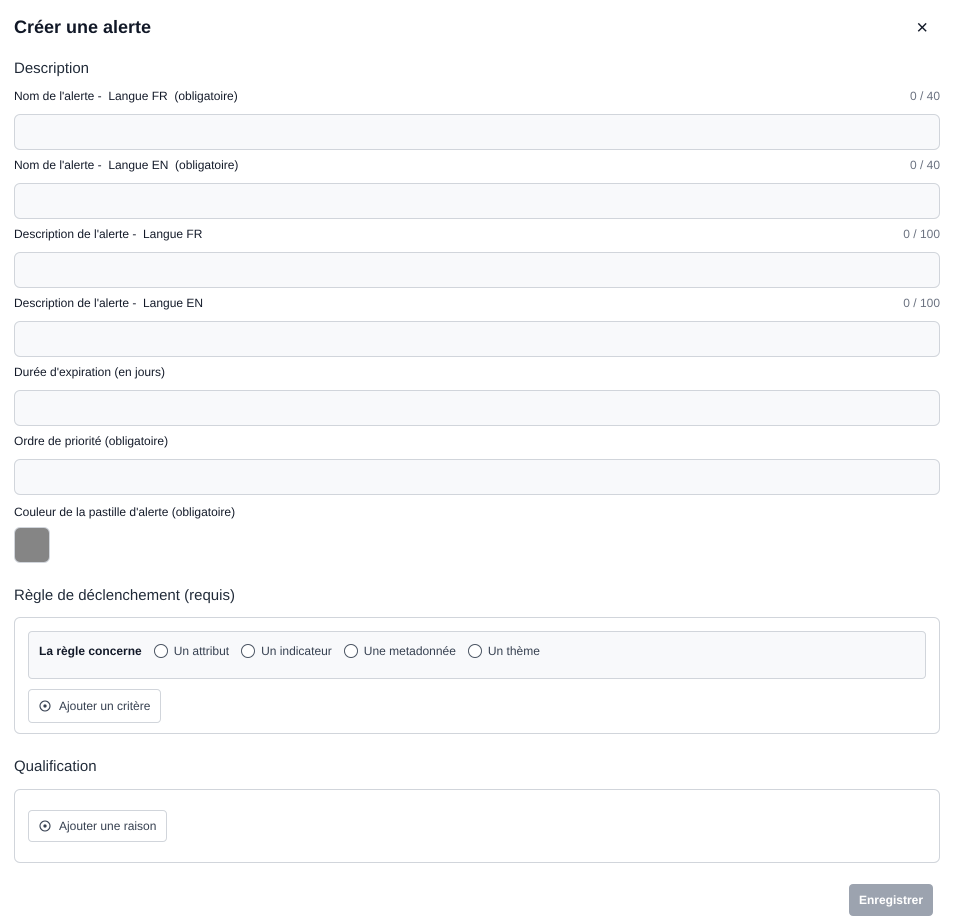 Image resolution: width=954 pixels, height=917 pixels. I want to click on dialog-title: Créer une alerte, so click(83, 27).